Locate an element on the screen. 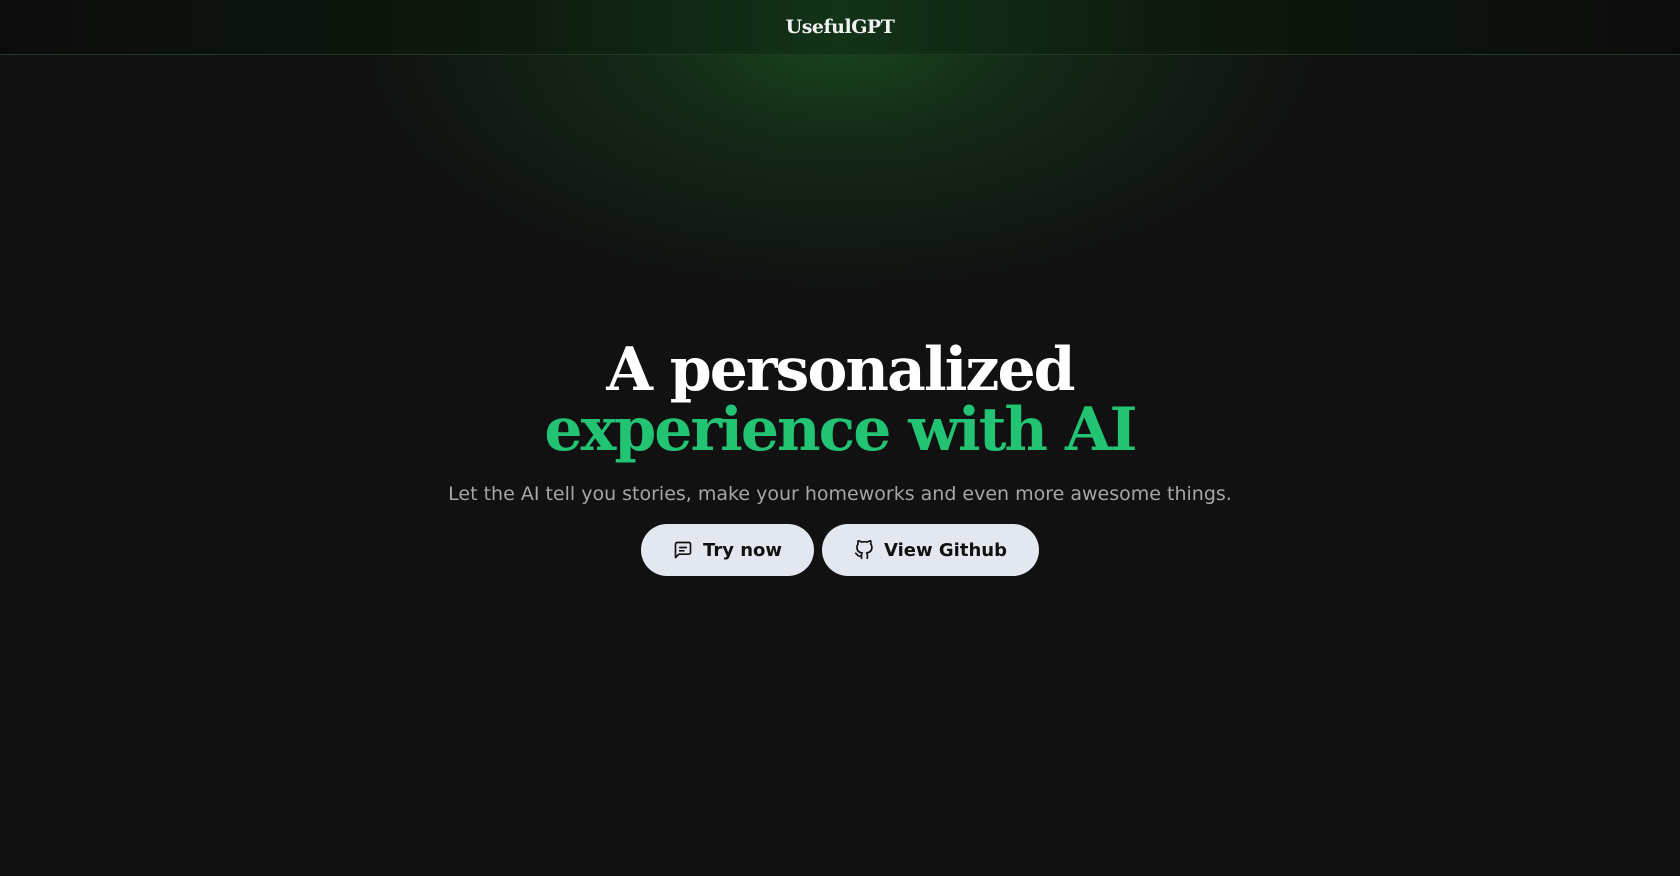 The image size is (1680, 876). message-square-icon is located at coordinates (683, 550).